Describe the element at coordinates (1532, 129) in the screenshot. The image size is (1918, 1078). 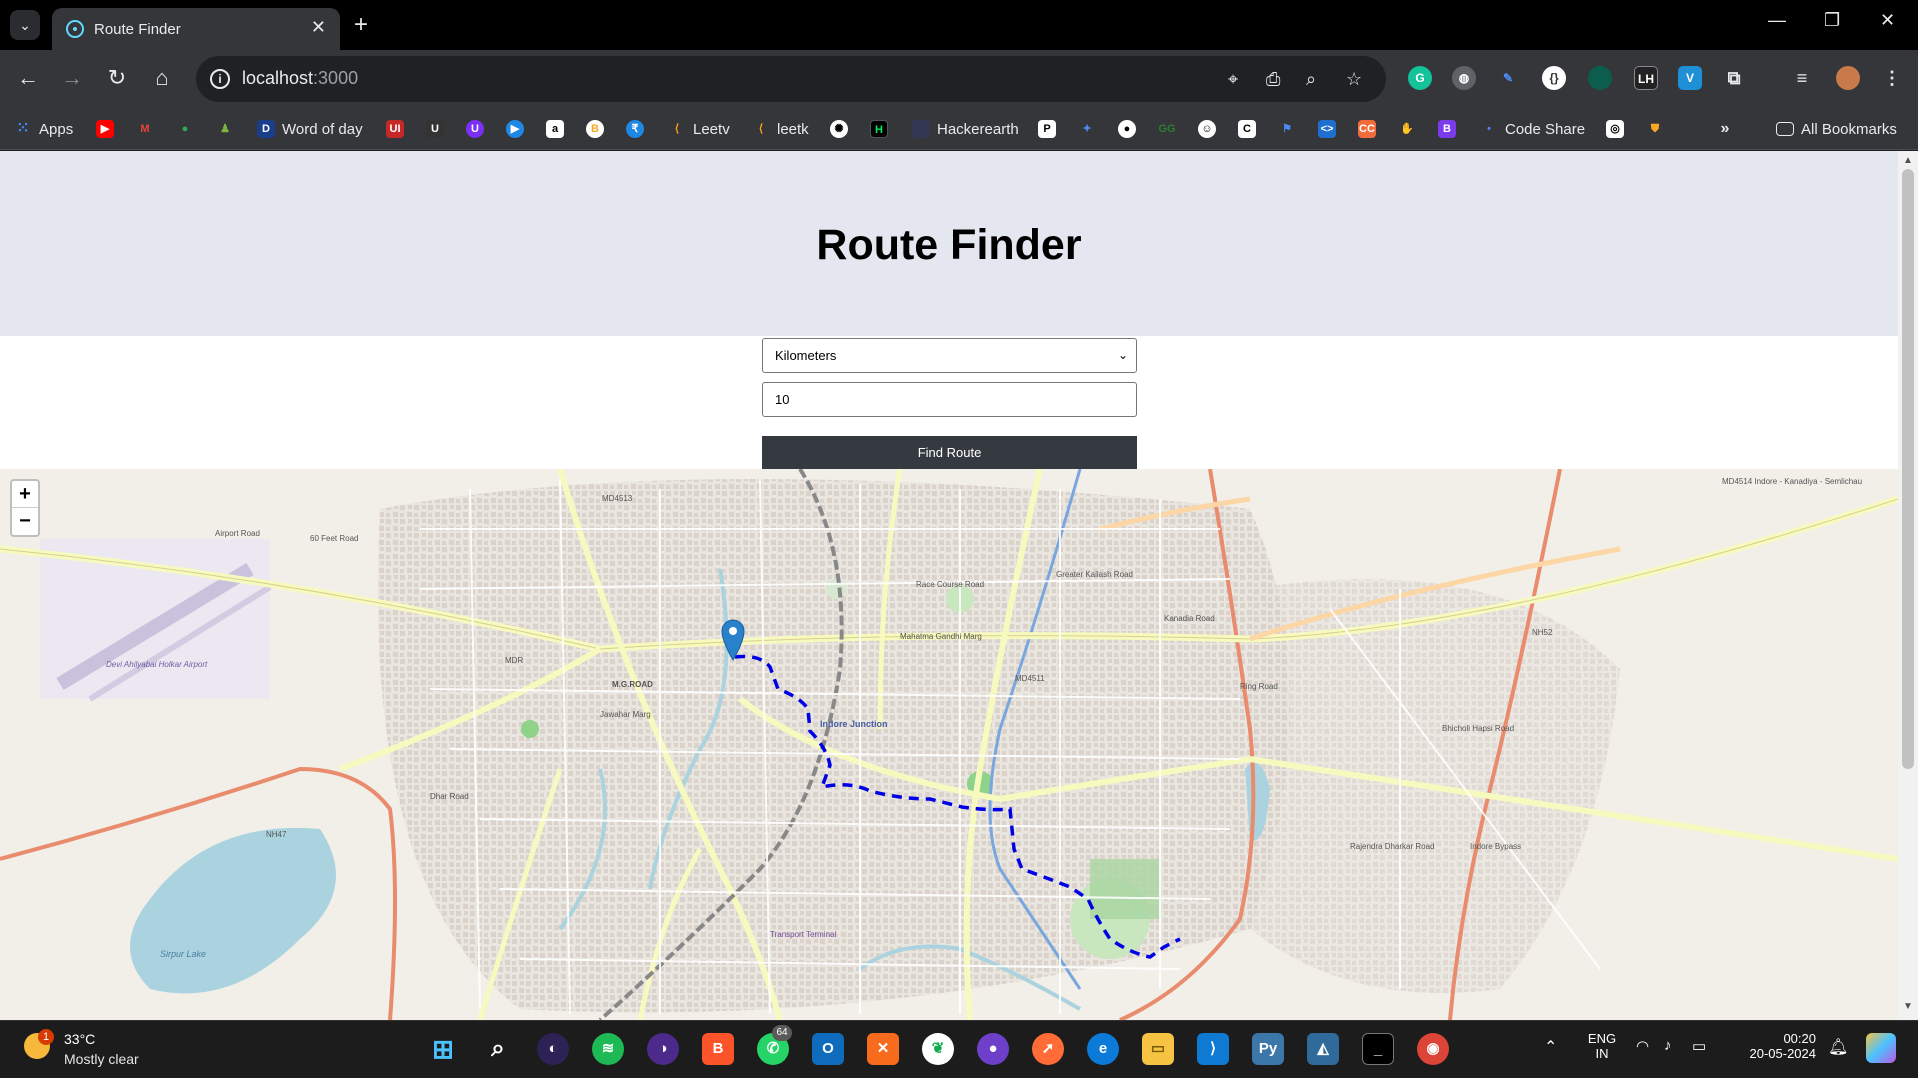
I see `bookmark-code-share: • Code Share` at that location.